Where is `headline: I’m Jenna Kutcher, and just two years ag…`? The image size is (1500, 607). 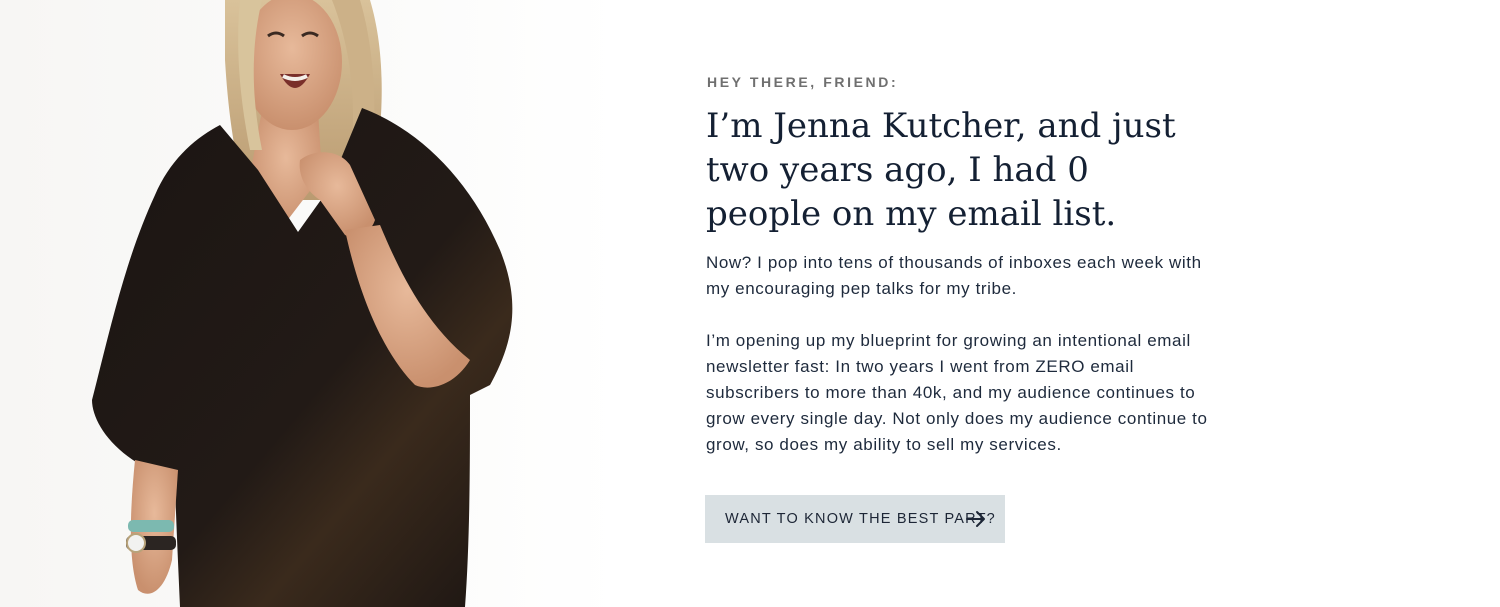
headline: I’m Jenna Kutcher, and just two years ag… is located at coordinates (941, 170).